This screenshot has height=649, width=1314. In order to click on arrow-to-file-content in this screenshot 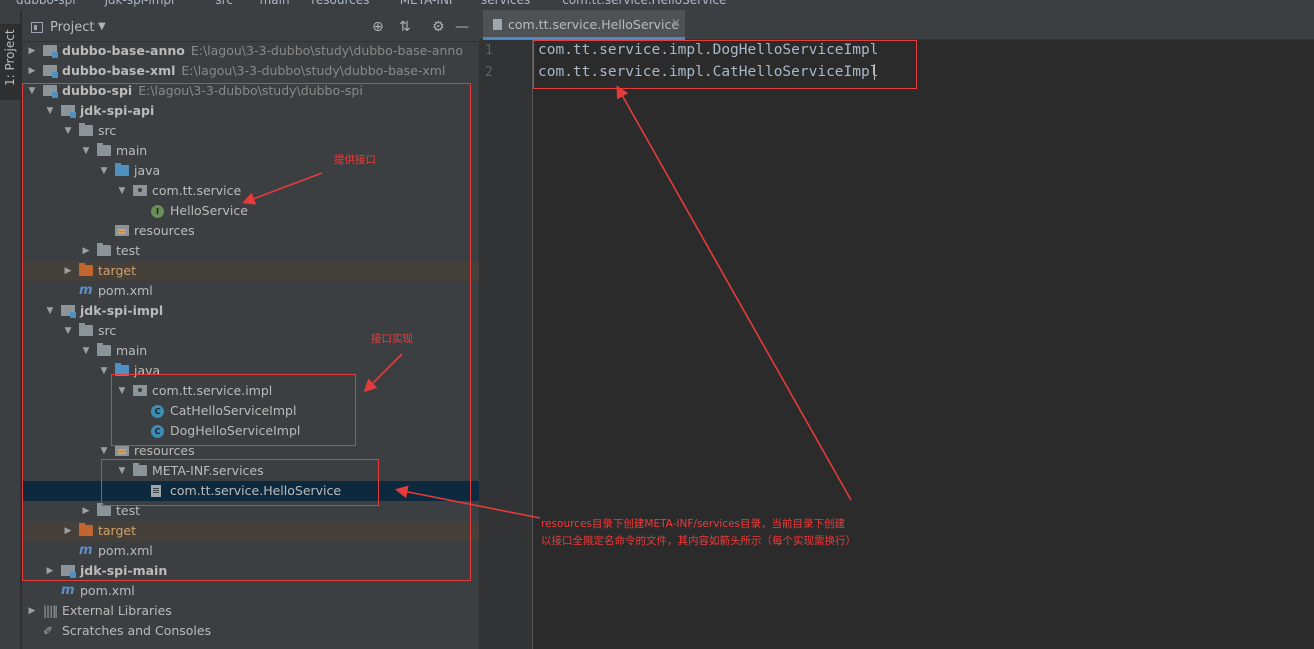, I will do `click(734, 293)`.